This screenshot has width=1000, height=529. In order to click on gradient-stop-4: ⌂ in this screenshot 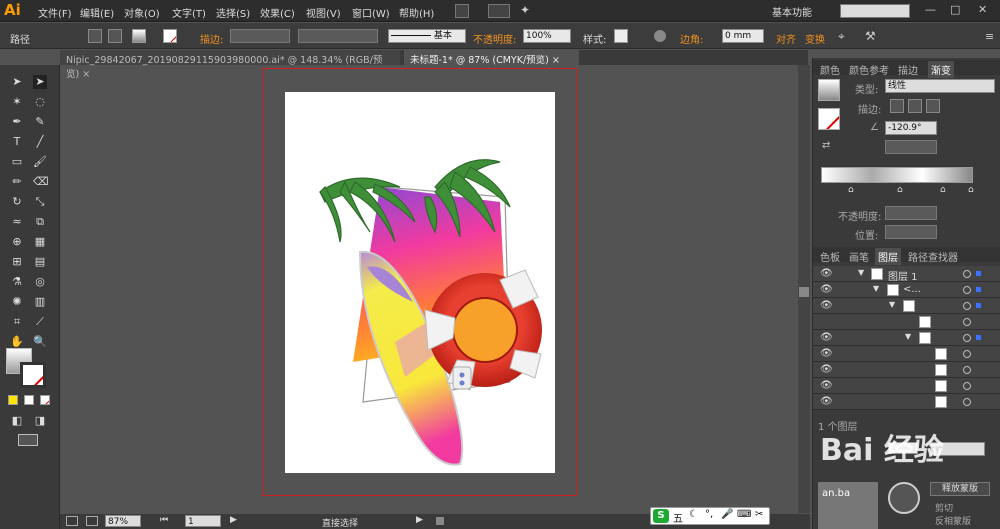, I will do `click(971, 190)`.